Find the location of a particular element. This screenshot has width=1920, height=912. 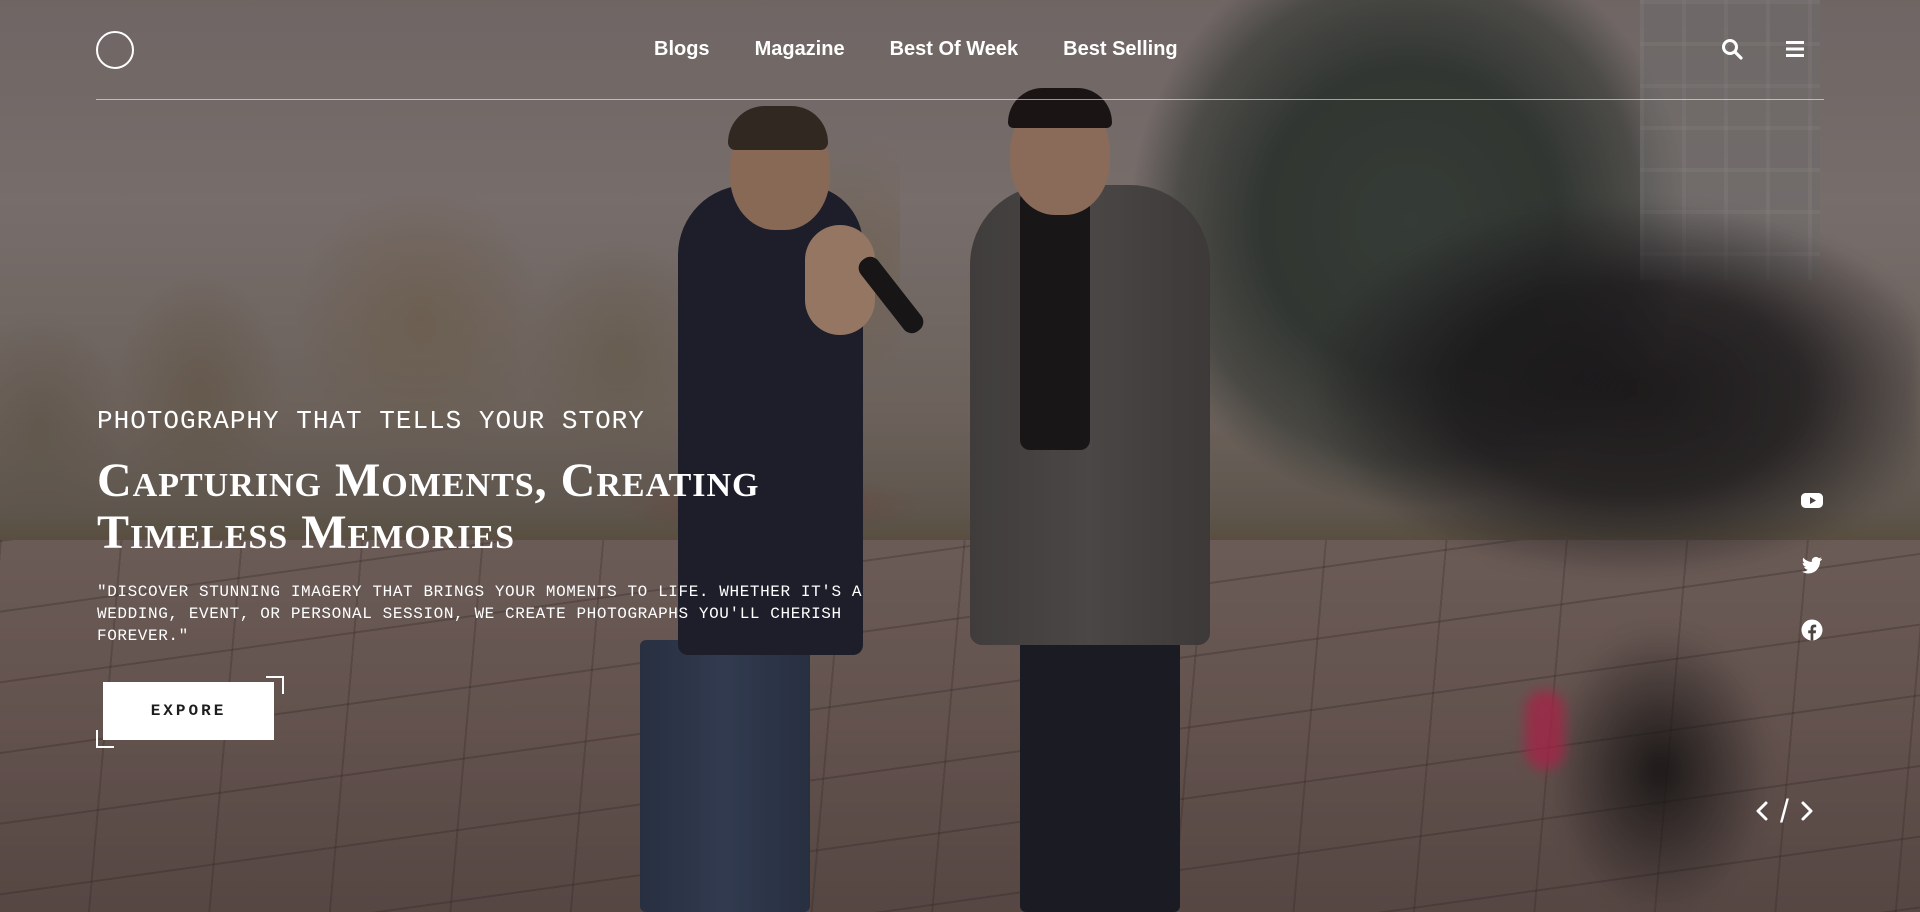

main-nav: Blogs Magazine Best Of Week Best Selling is located at coordinates (916, 49).